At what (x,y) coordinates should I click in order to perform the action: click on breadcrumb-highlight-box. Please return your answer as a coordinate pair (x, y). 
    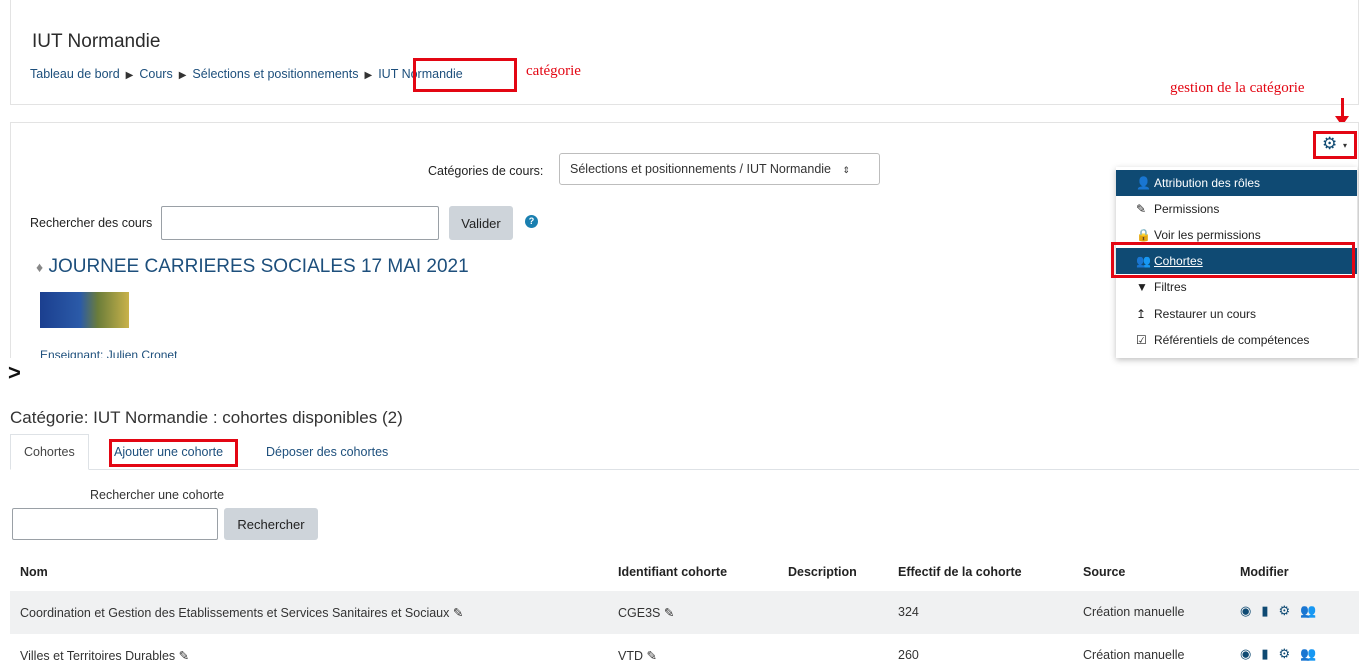
    Looking at the image, I should click on (465, 75).